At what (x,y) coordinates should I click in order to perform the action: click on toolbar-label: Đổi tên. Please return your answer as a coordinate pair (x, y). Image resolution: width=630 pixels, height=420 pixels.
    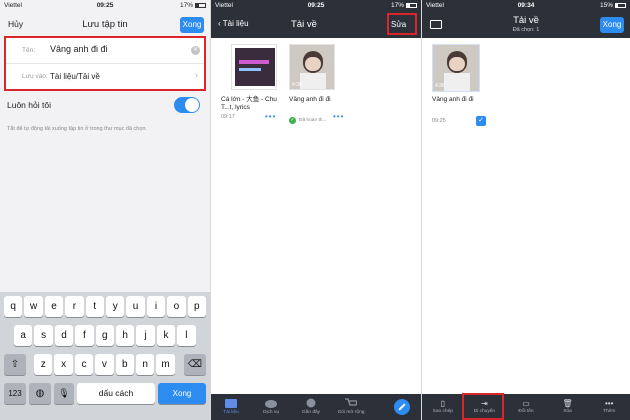
    Looking at the image, I should click on (526, 411).